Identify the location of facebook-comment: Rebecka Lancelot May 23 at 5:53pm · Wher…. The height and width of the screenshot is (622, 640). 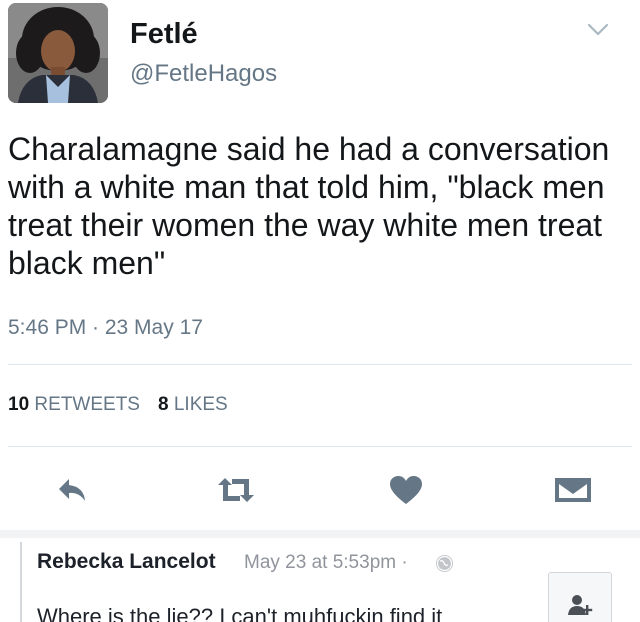
(320, 580).